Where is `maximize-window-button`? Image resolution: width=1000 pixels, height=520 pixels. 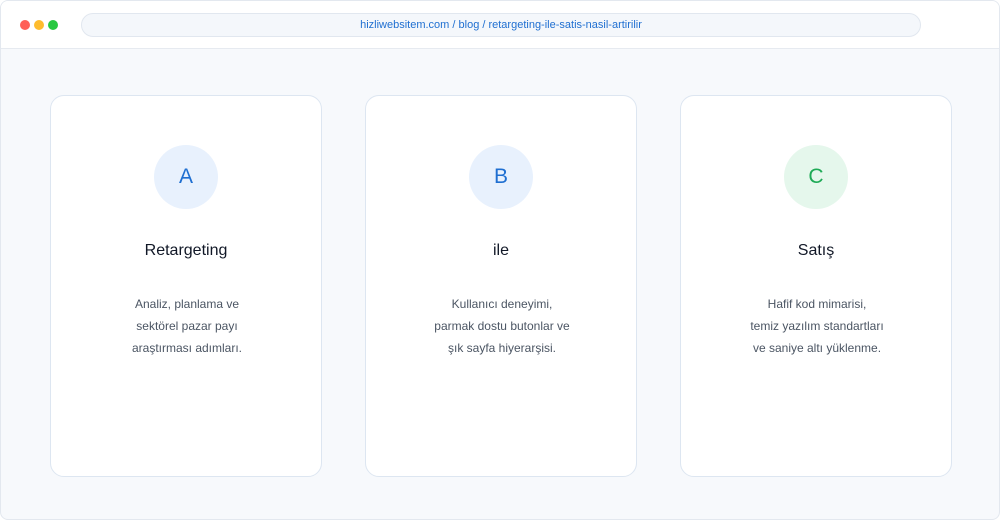
maximize-window-button is located at coordinates (53, 25).